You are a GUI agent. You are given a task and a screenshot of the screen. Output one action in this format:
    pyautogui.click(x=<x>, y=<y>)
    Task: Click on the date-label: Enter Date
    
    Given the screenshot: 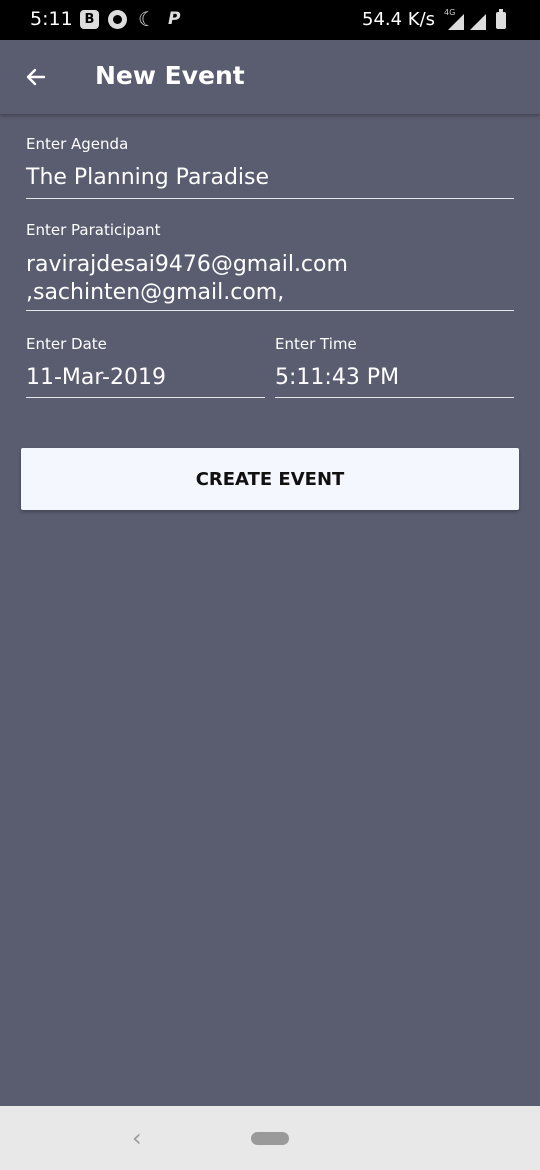 What is the action you would take?
    pyautogui.click(x=66, y=344)
    